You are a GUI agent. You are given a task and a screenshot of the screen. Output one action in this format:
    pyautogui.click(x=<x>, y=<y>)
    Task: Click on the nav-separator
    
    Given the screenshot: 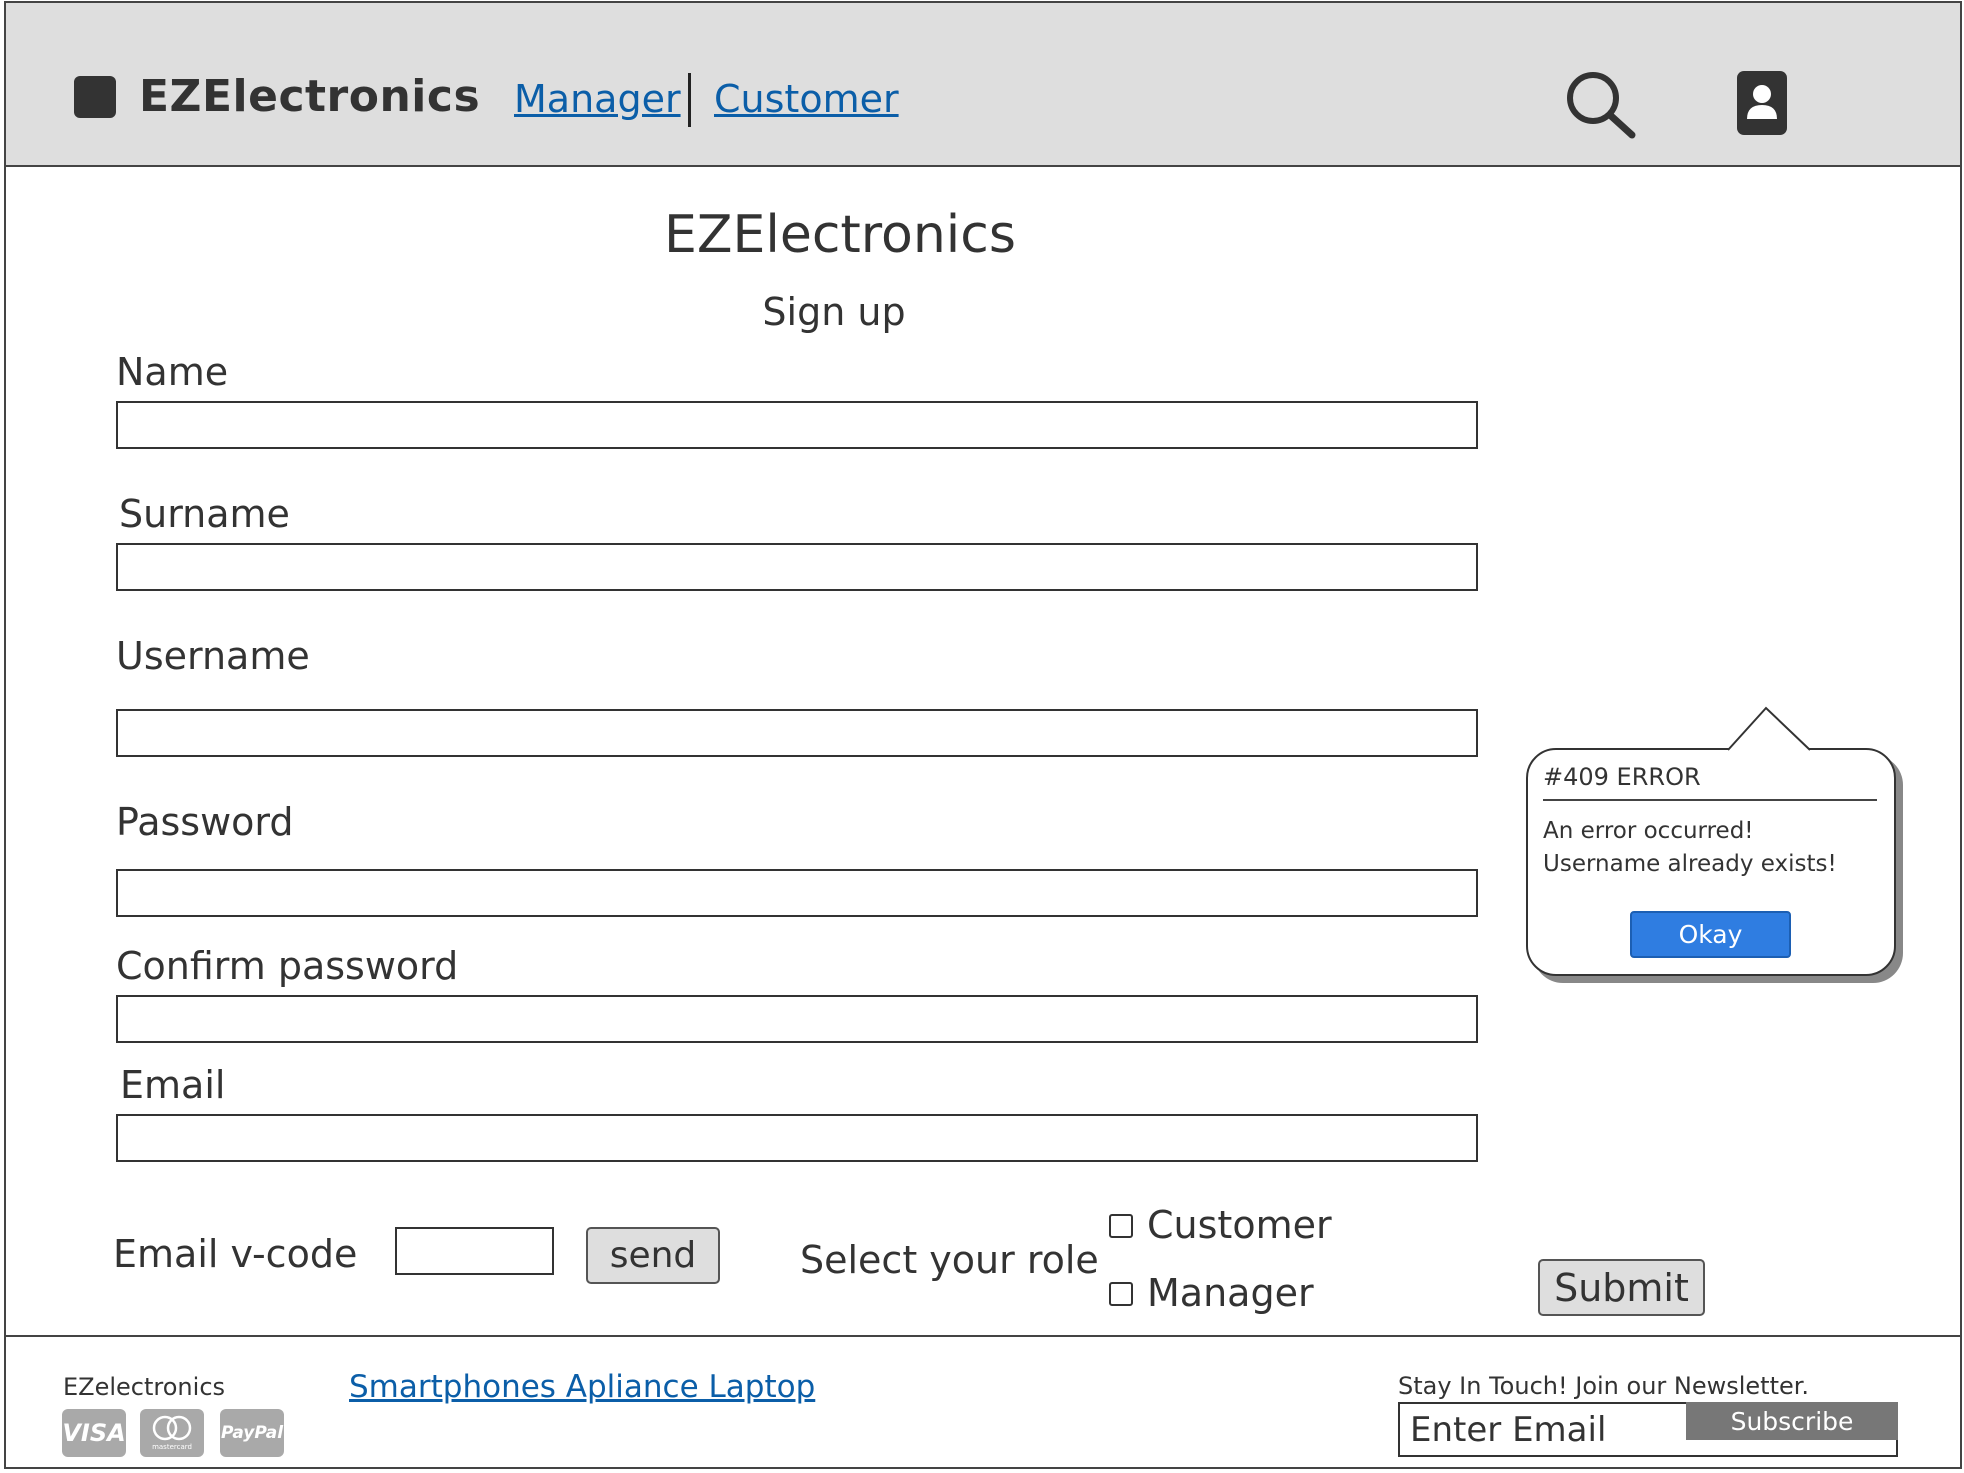 What is the action you would take?
    pyautogui.click(x=689, y=100)
    